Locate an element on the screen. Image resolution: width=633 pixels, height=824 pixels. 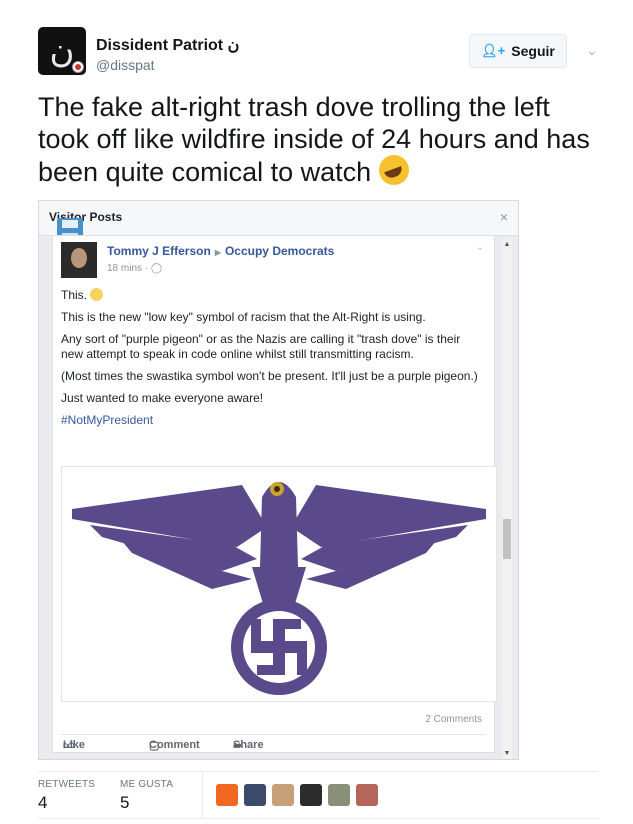
chevron-down-icon: ⌄ is located at coordinates (592, 50).